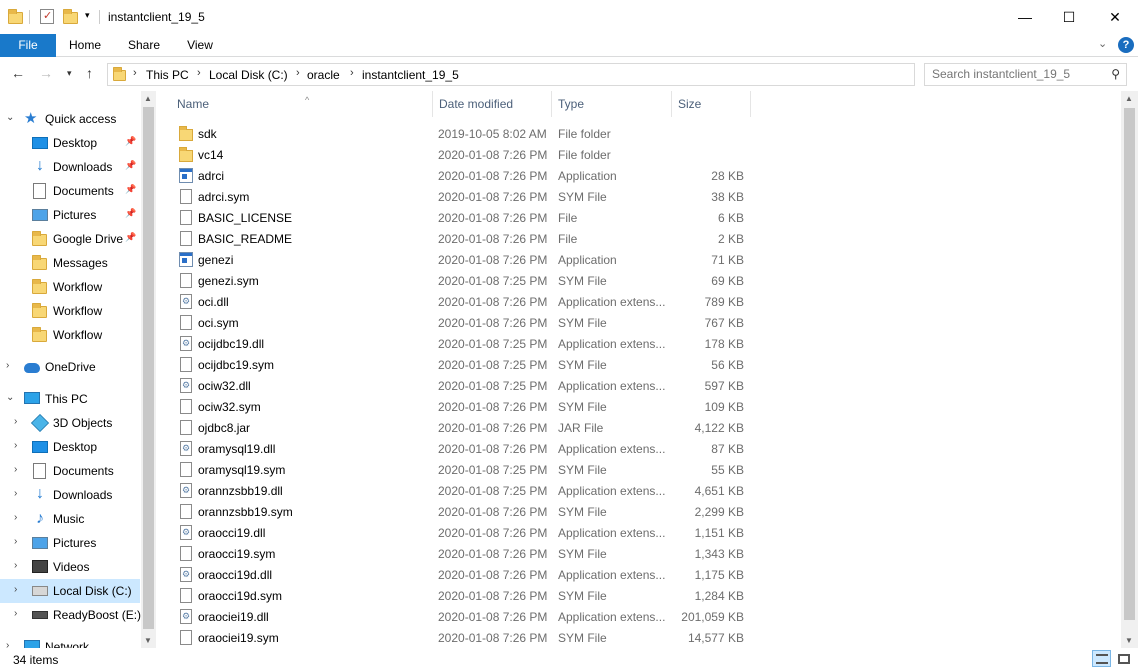 Image resolution: width=1138 pixels, height=671 pixels. I want to click on new-folder-icon, so click(71, 17).